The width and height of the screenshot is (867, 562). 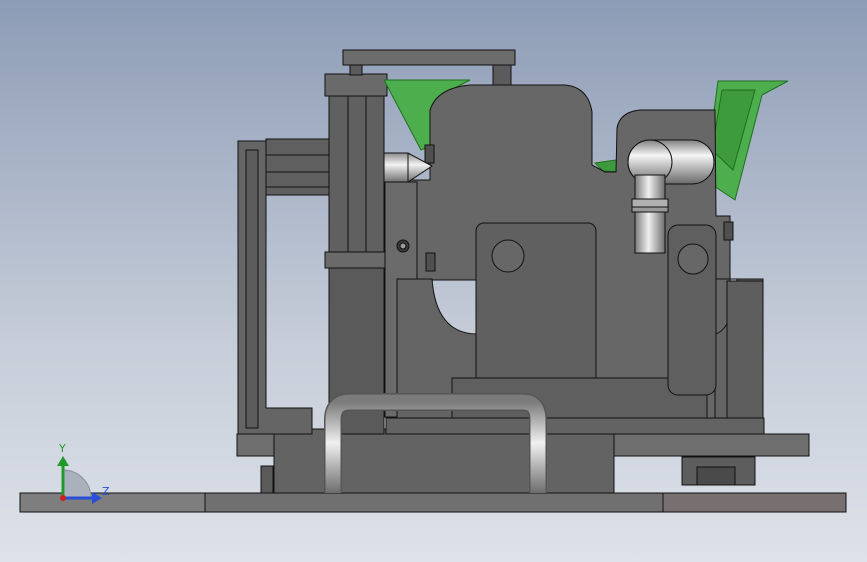 What do you see at coordinates (356, 260) in the screenshot?
I see `guide-column-base` at bounding box center [356, 260].